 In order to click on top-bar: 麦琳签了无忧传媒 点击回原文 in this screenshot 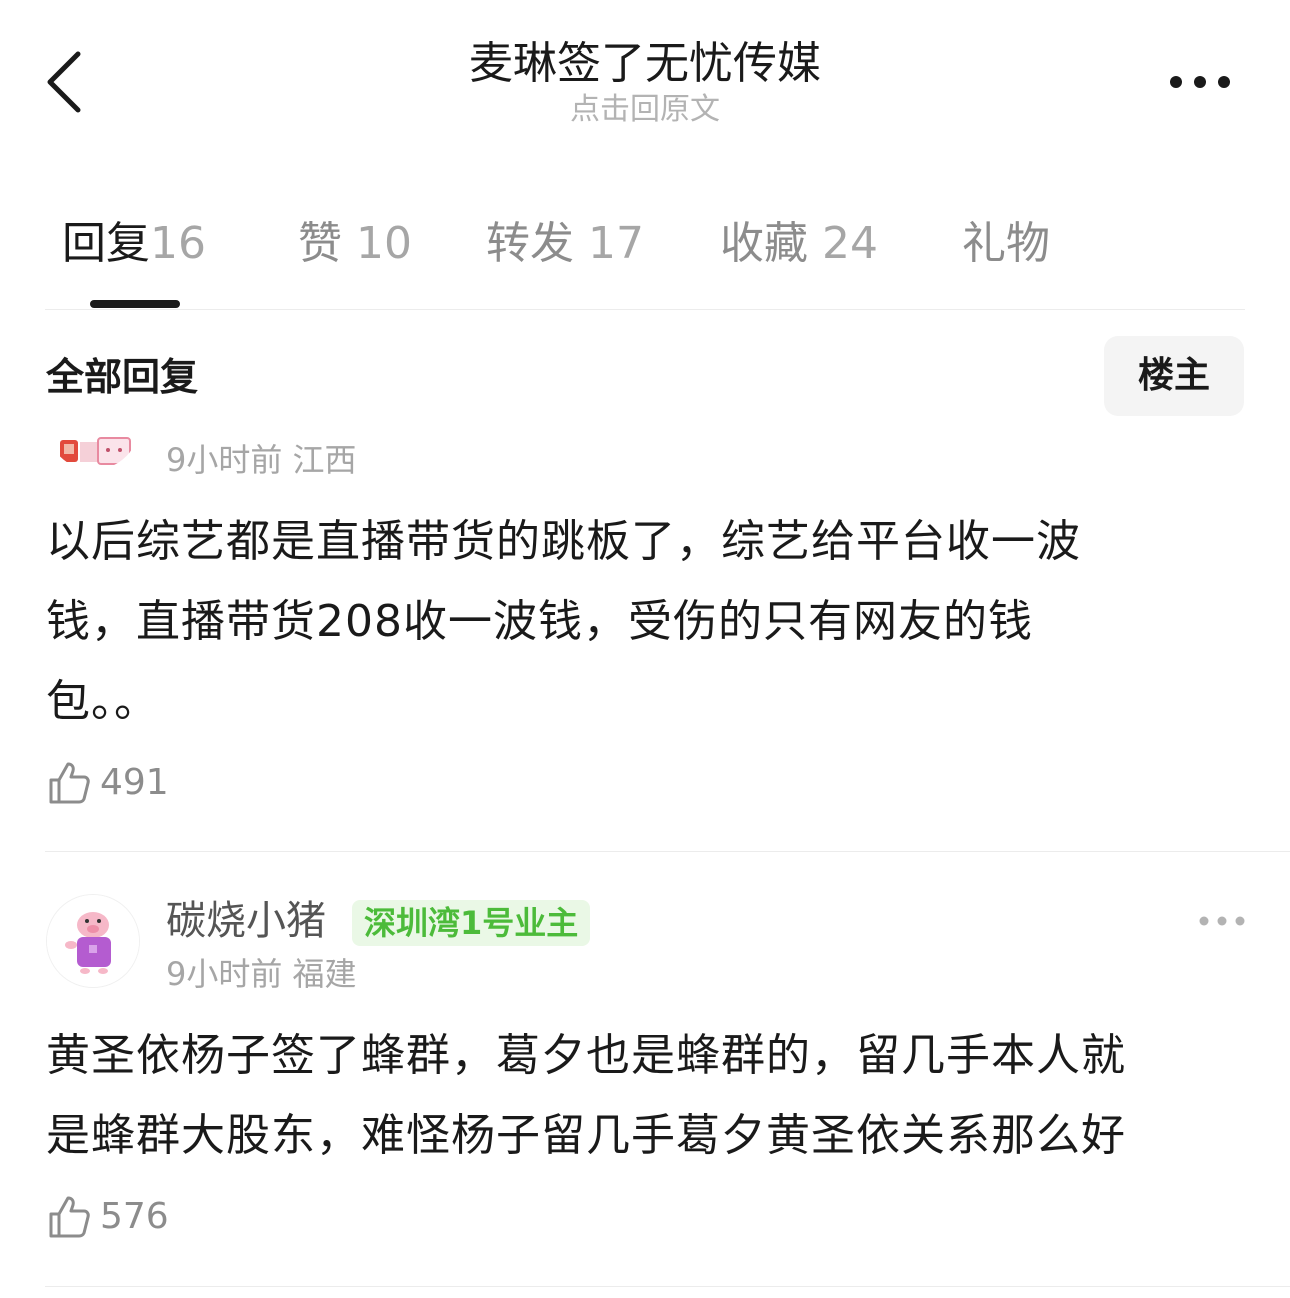, I will do `click(645, 75)`.